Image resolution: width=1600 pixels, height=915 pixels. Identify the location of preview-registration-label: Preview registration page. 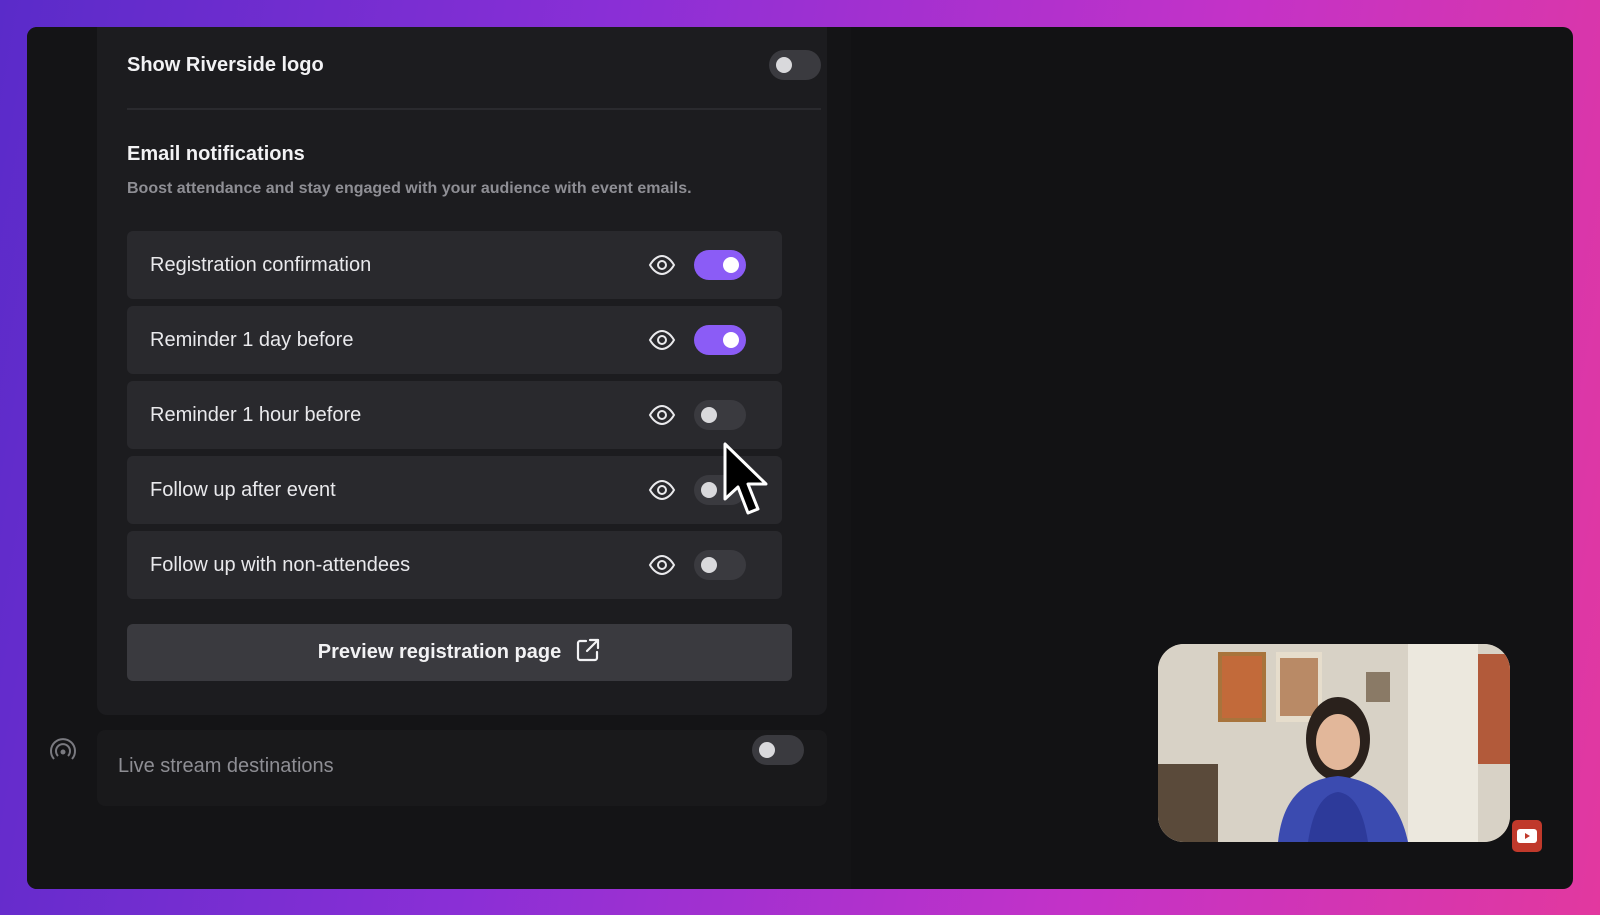
(439, 652).